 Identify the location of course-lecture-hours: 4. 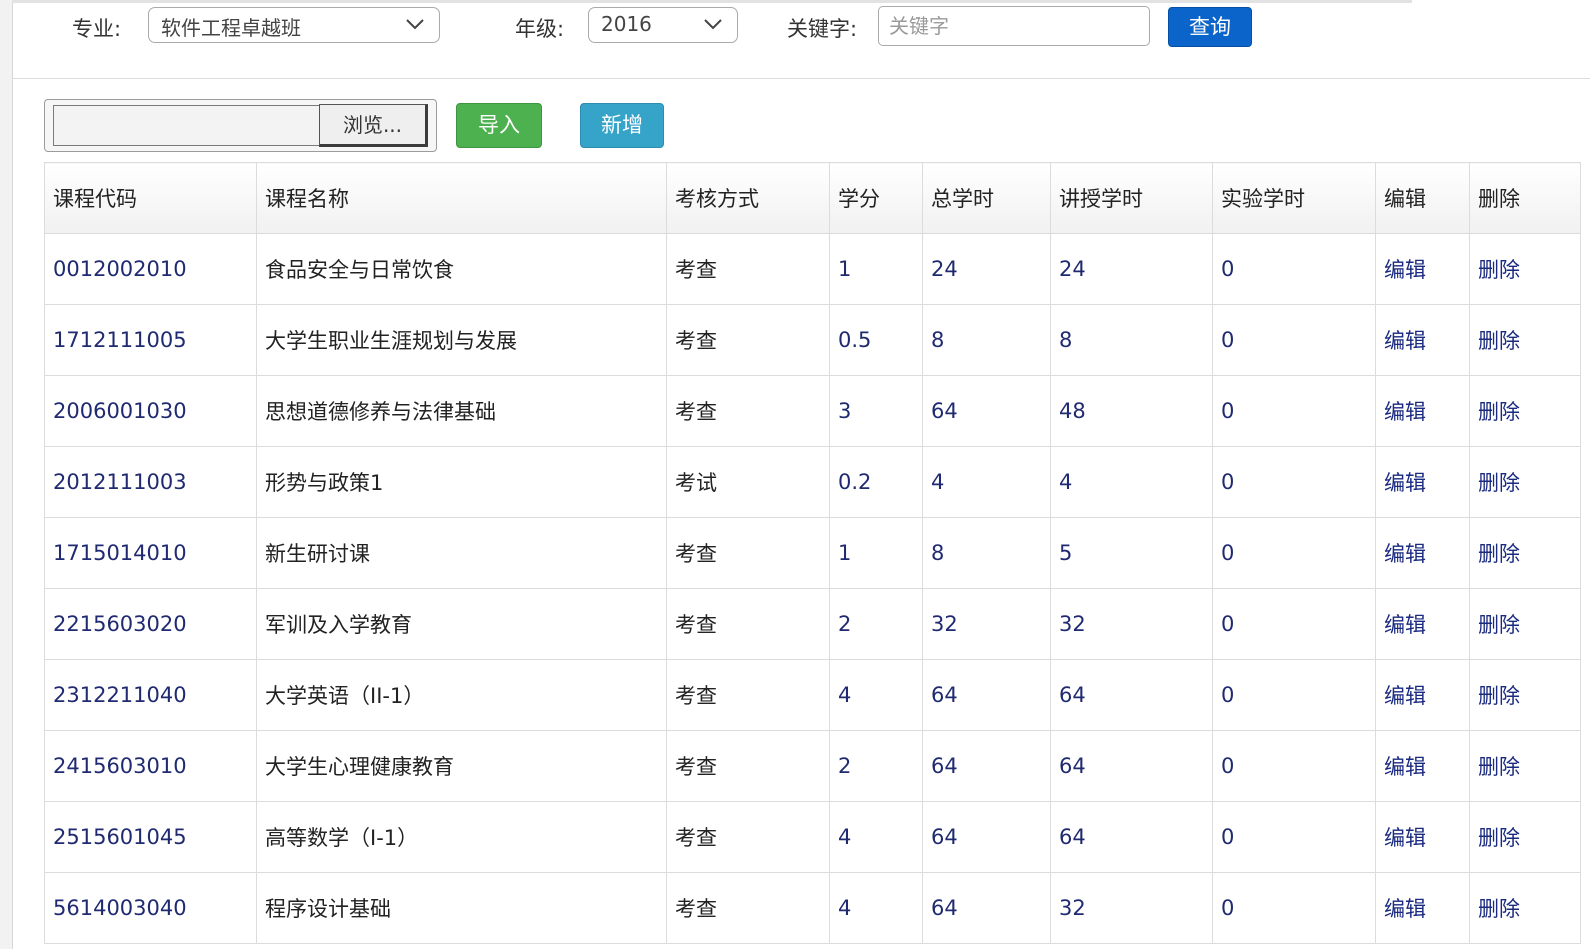
(1131, 482).